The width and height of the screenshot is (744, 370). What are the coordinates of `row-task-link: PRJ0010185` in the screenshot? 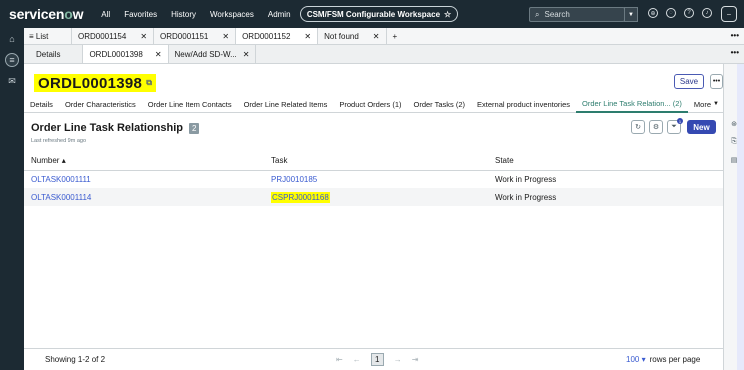 It's located at (294, 179).